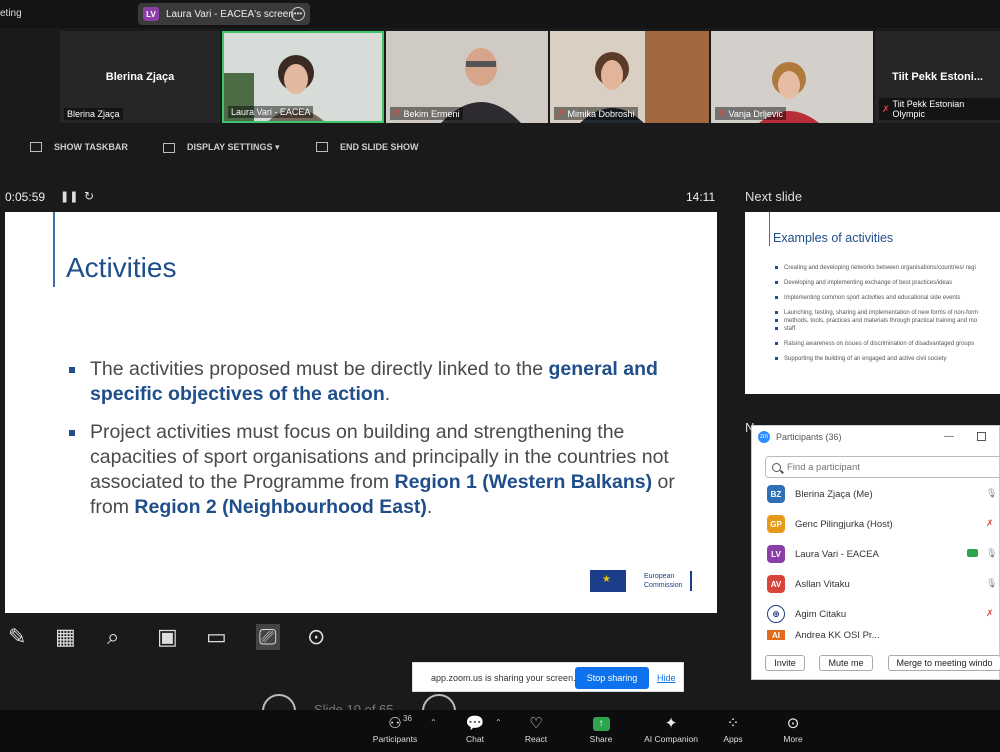 This screenshot has width=1000, height=752. I want to click on participant-row: GP Genc Pilingjurka (Host) ✗, so click(883, 524).